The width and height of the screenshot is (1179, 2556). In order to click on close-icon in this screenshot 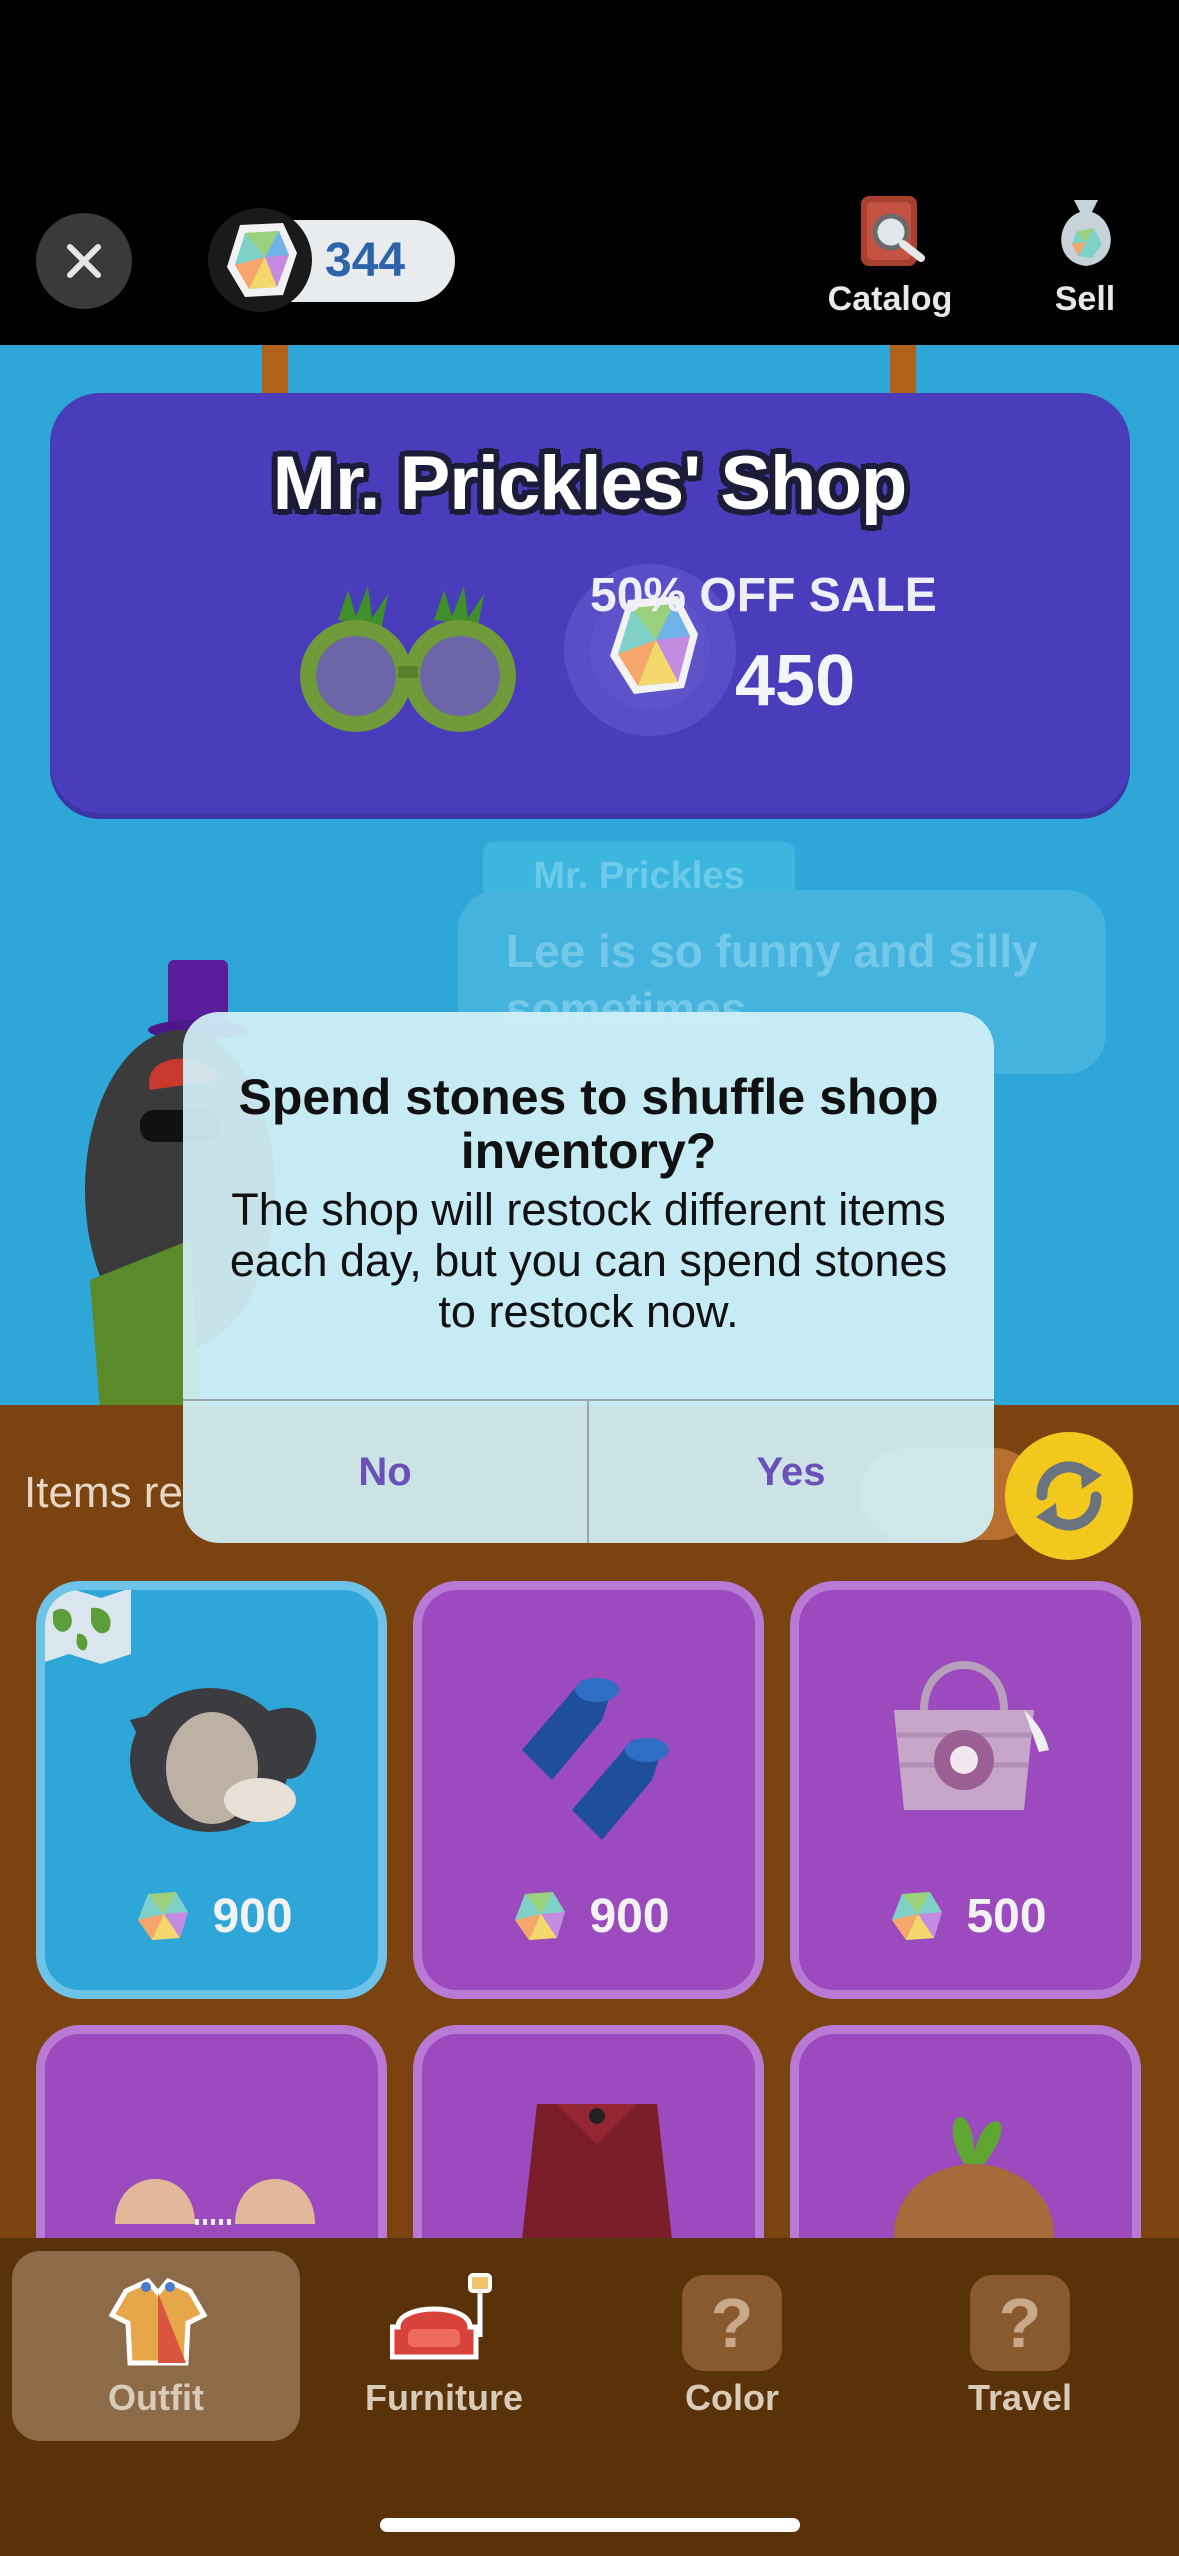, I will do `click(84, 261)`.